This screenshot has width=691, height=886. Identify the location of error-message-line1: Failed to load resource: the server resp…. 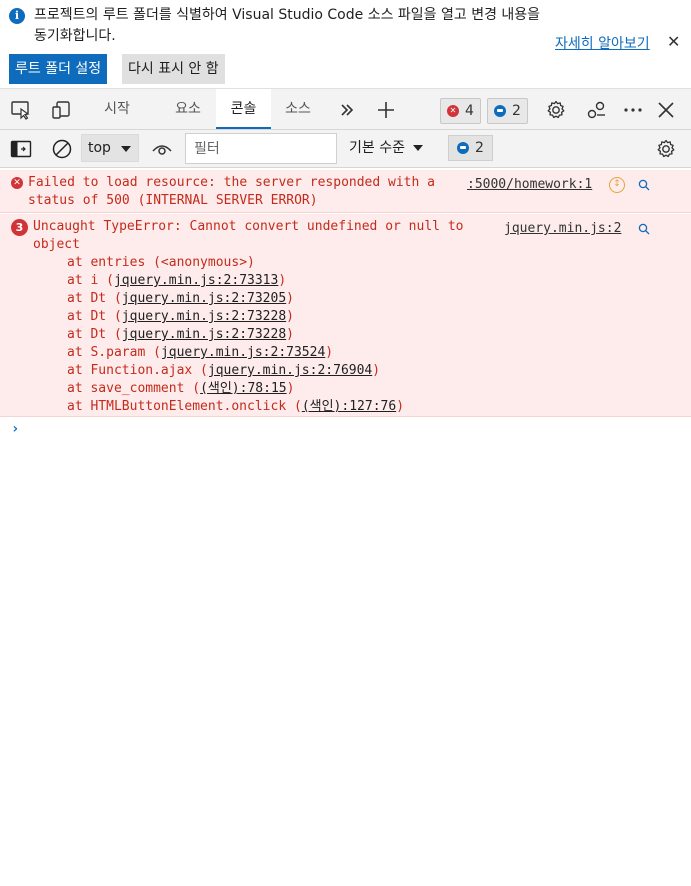
(231, 182).